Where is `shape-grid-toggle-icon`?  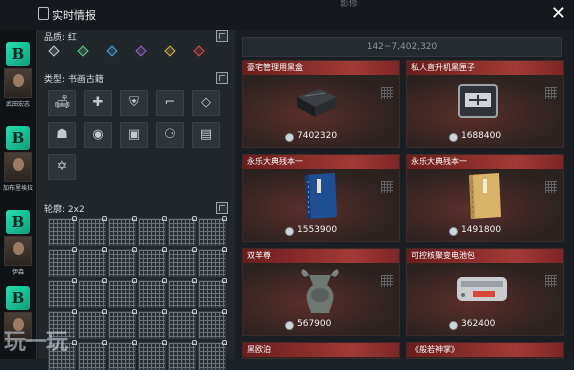 shape-grid-toggle-icon is located at coordinates (222, 208).